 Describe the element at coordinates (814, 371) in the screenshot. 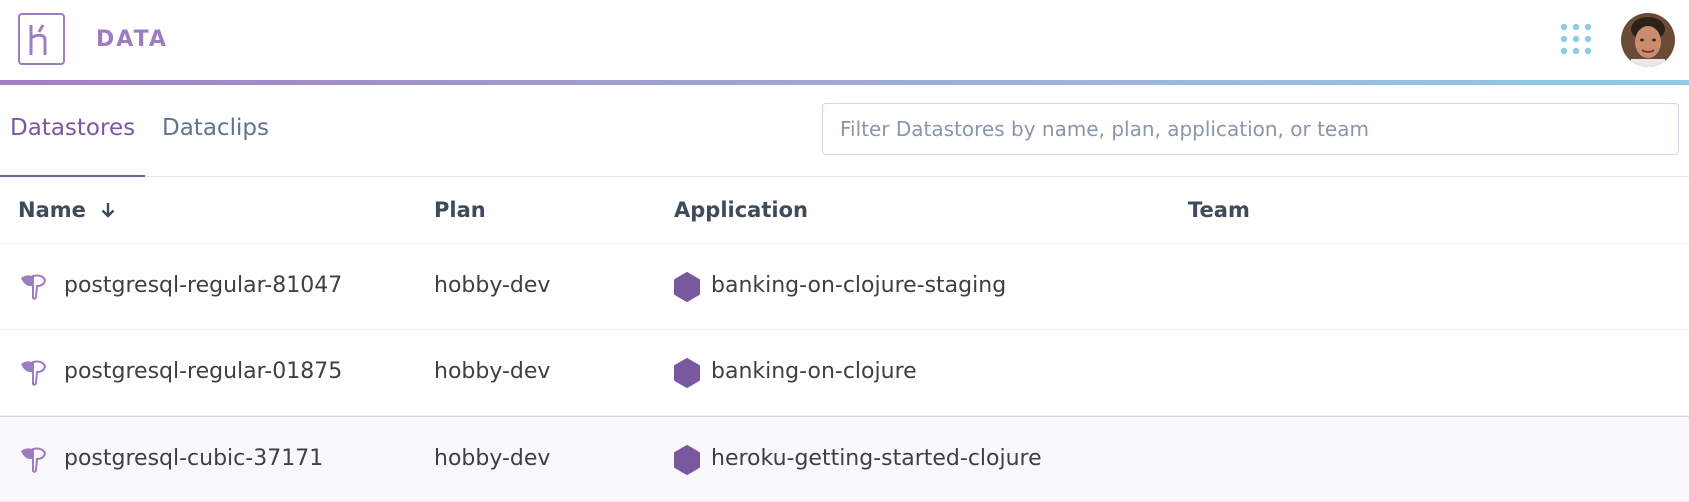

I see `datastore-application: banking-on-clojure` at that location.